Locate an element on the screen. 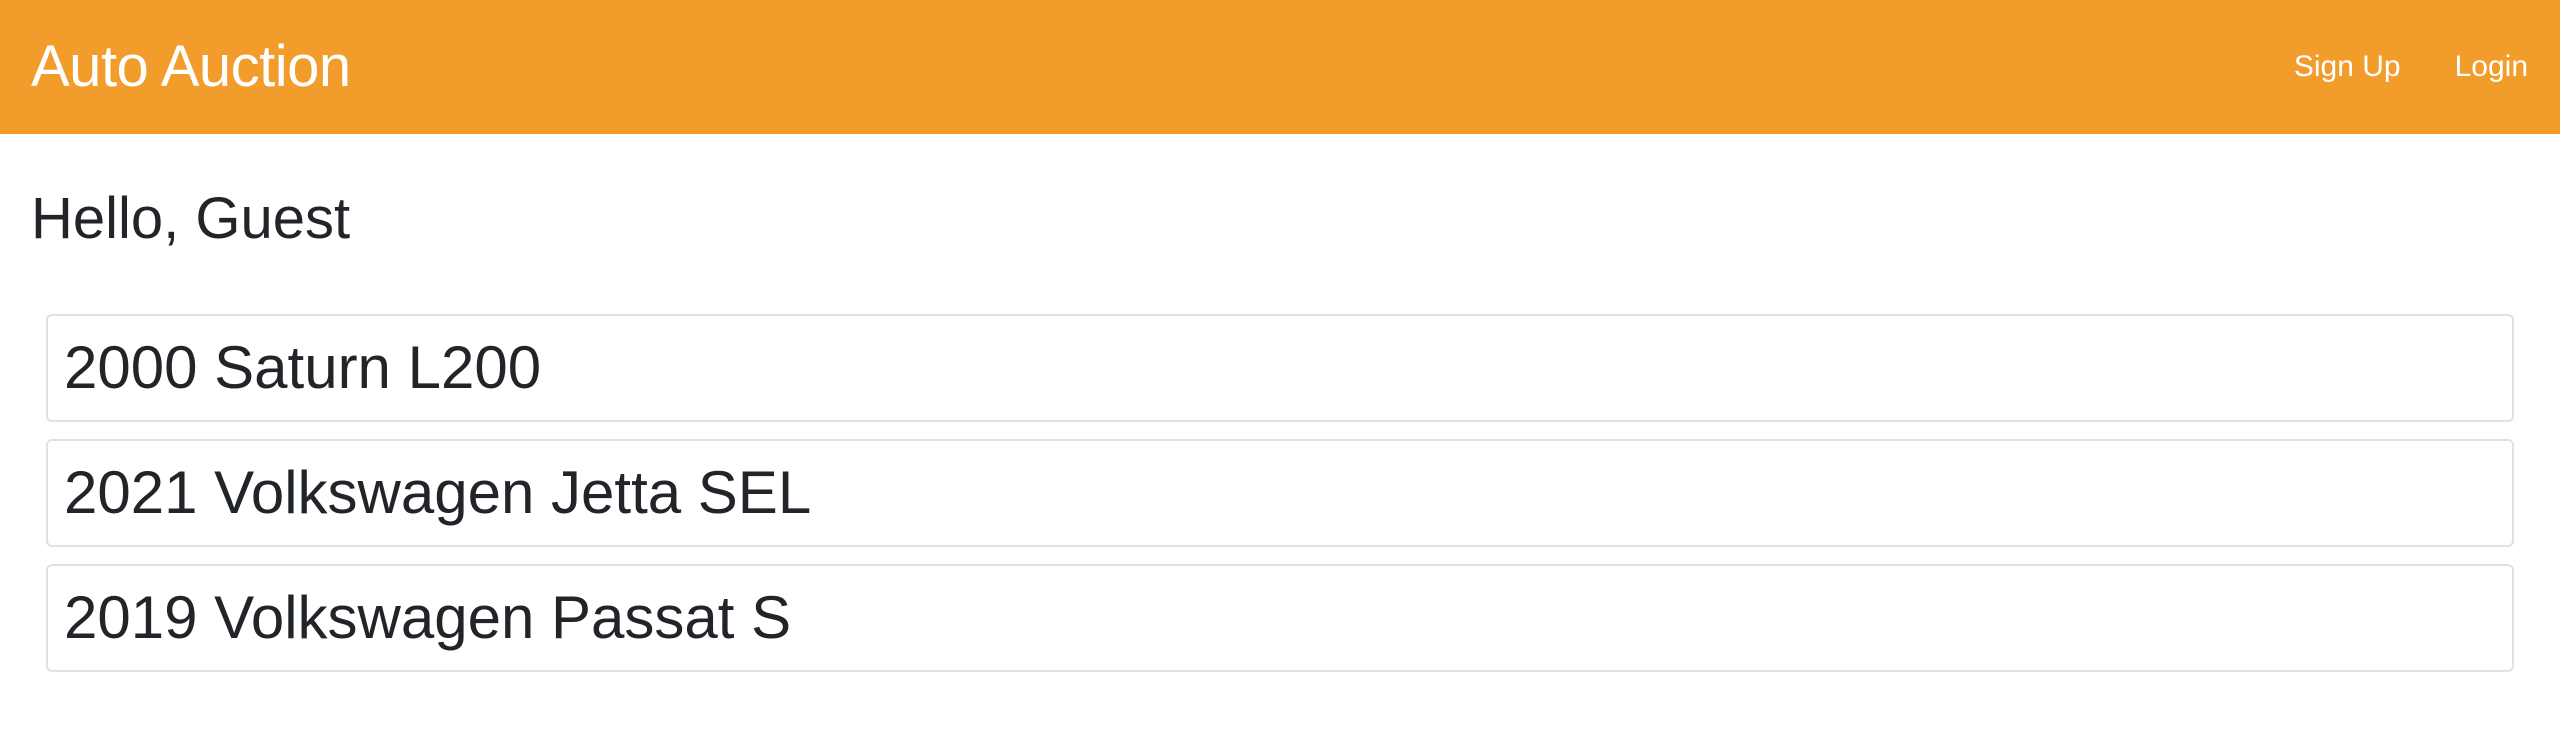 The height and width of the screenshot is (734, 2560). greeting-heading: Hello, Guest is located at coordinates (191, 218).